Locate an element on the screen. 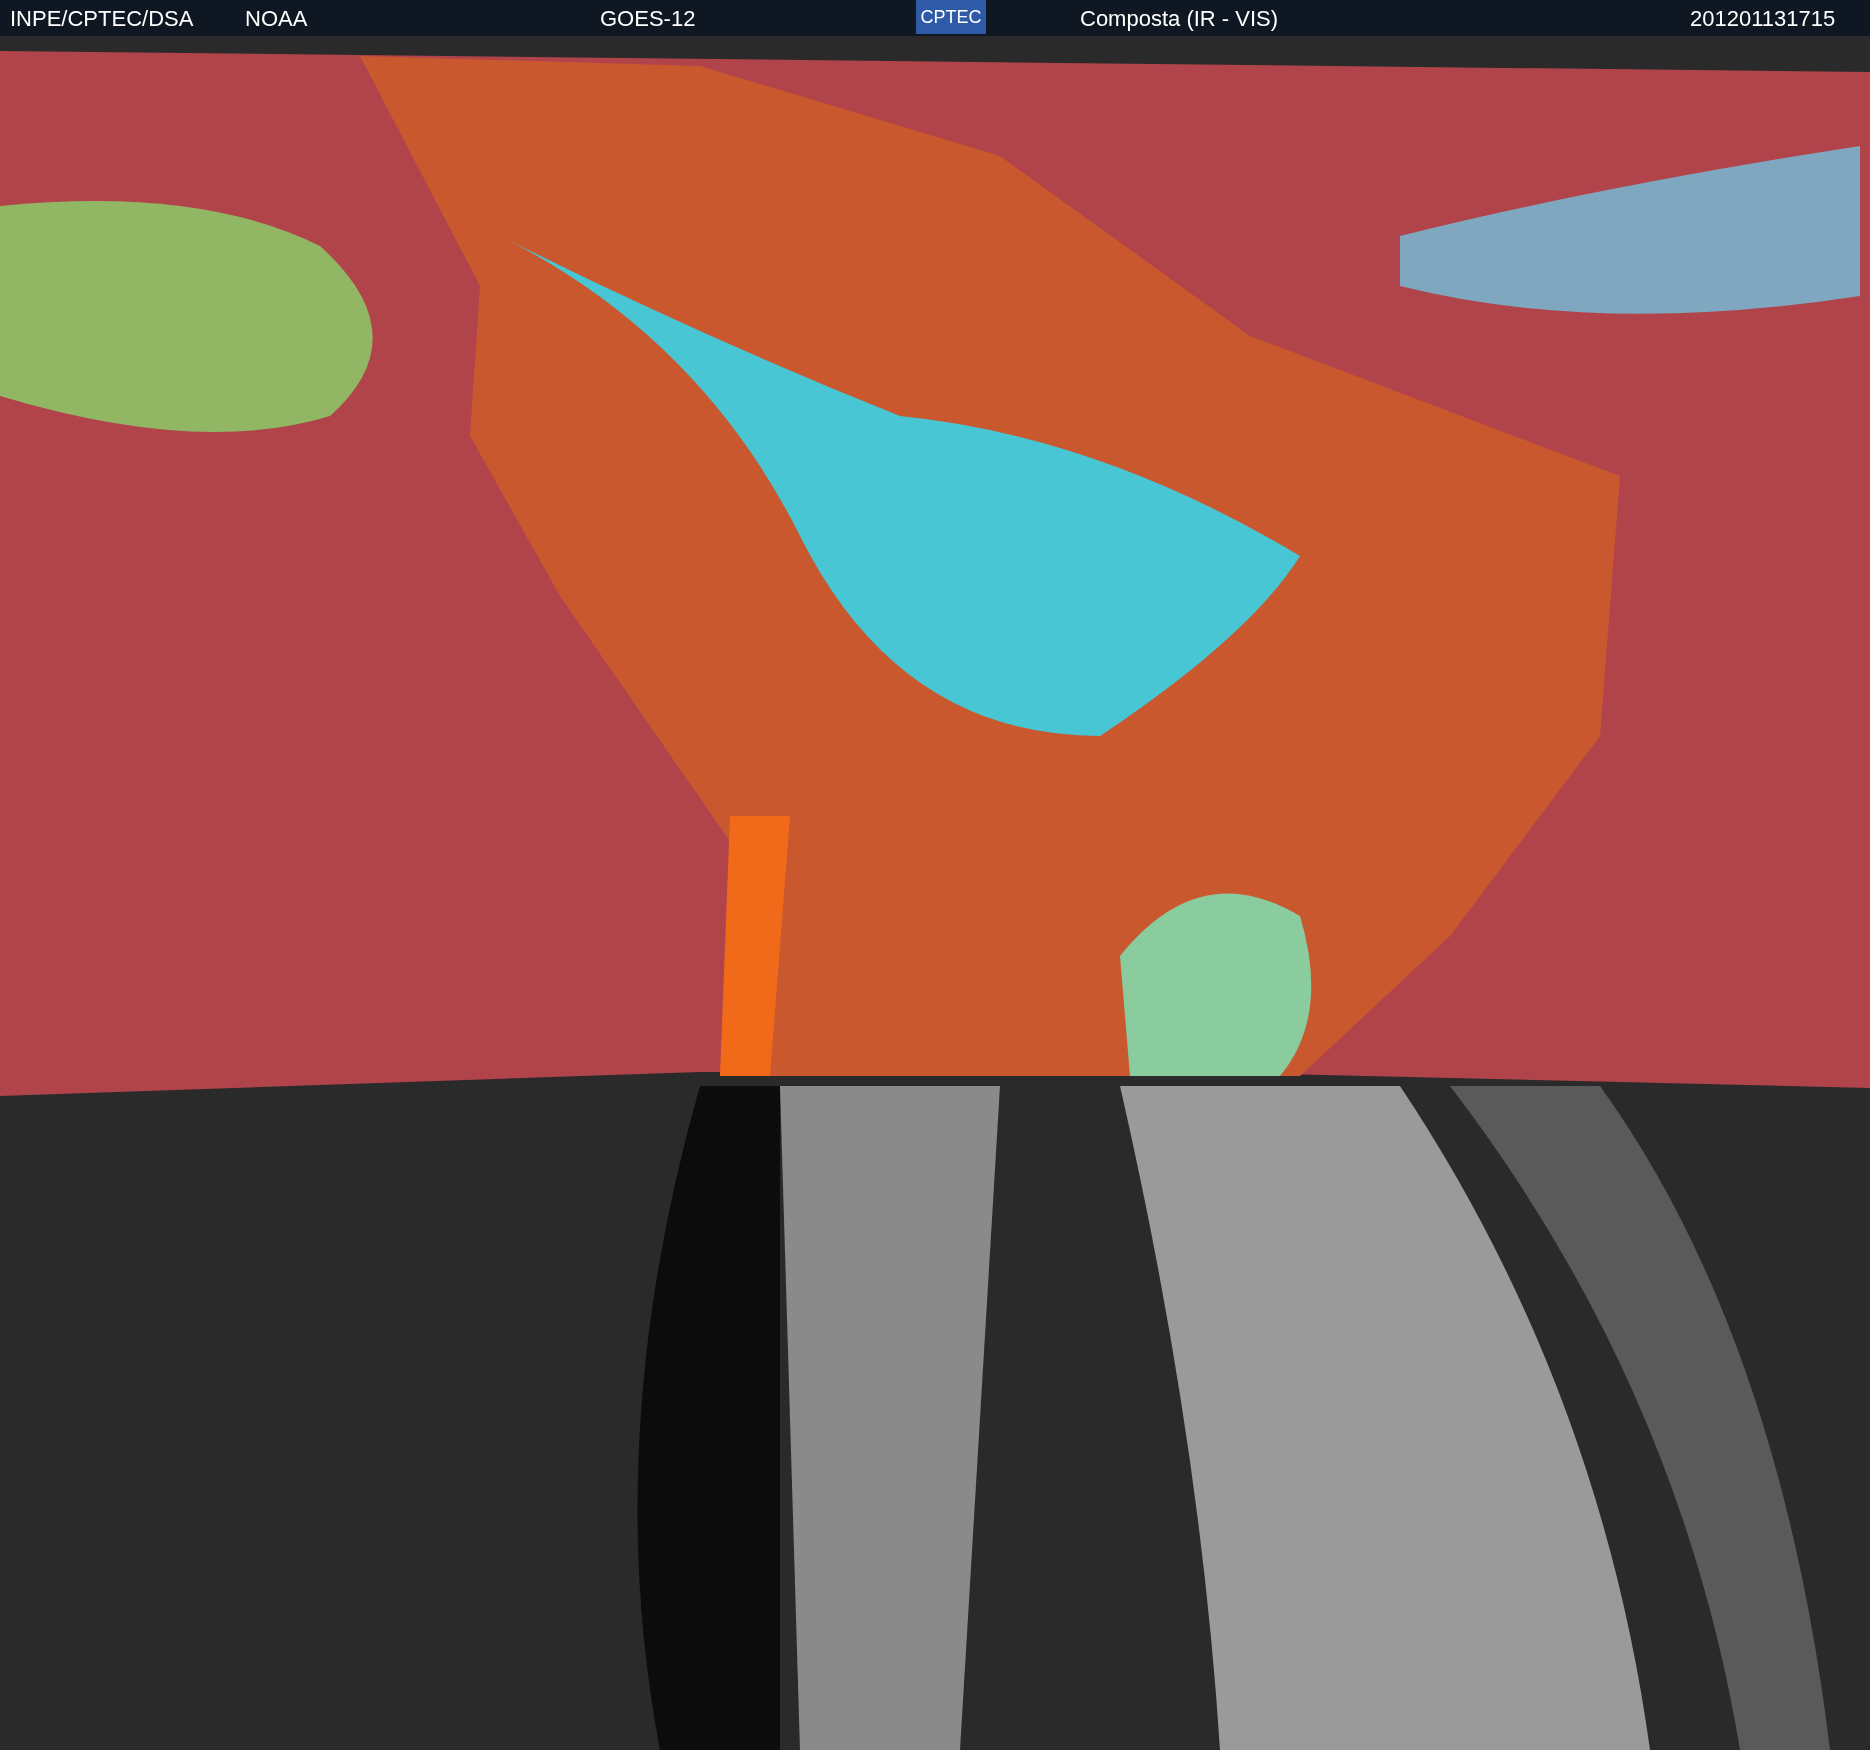 The height and width of the screenshot is (1750, 1870). satellite-label: GOES-12 is located at coordinates (648, 18).